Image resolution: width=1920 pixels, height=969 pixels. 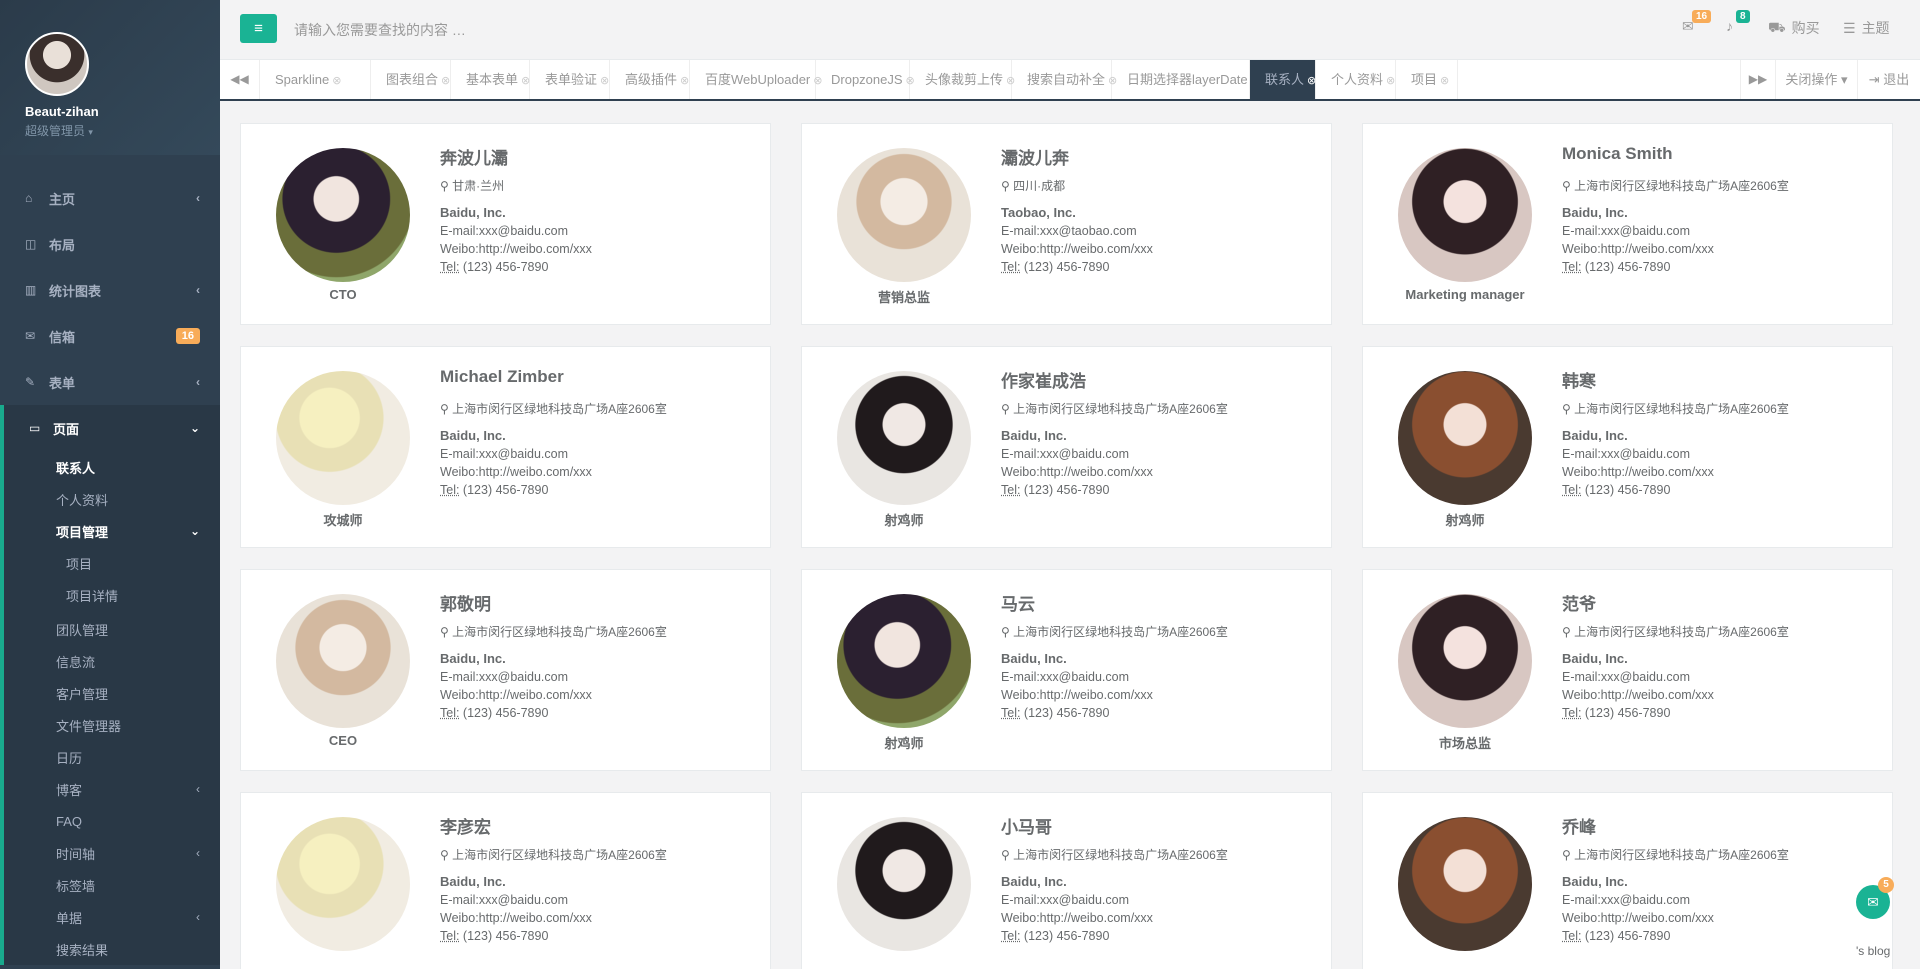 I want to click on profile-role-dropdown: 超级管理员 ▾, so click(x=122, y=130).